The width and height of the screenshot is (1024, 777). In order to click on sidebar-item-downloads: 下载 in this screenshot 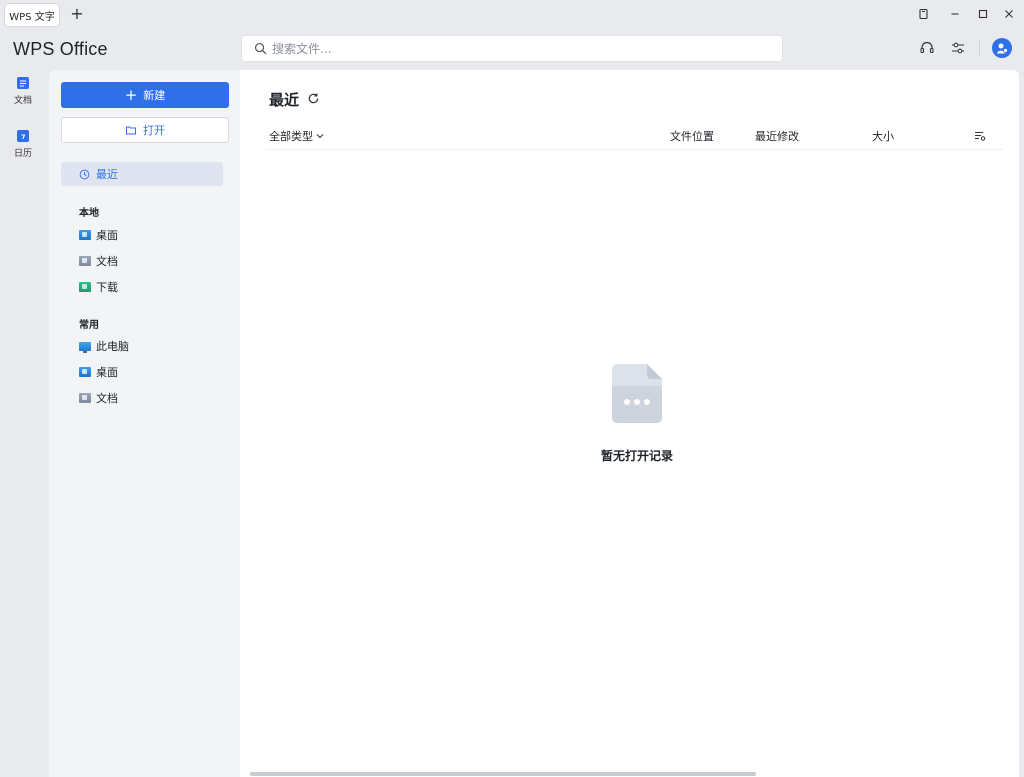, I will do `click(98, 287)`.